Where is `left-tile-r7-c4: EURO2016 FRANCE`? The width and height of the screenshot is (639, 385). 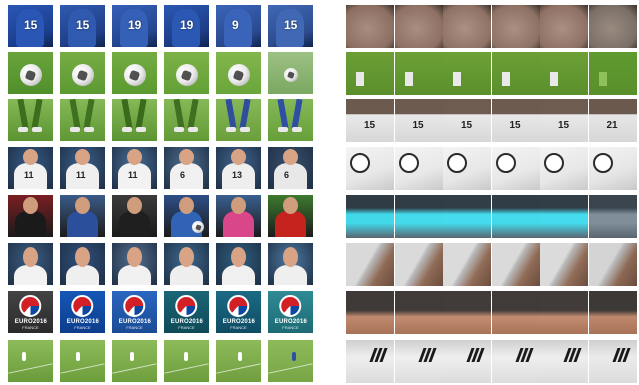 left-tile-r7-c4: EURO2016 FRANCE is located at coordinates (186, 312).